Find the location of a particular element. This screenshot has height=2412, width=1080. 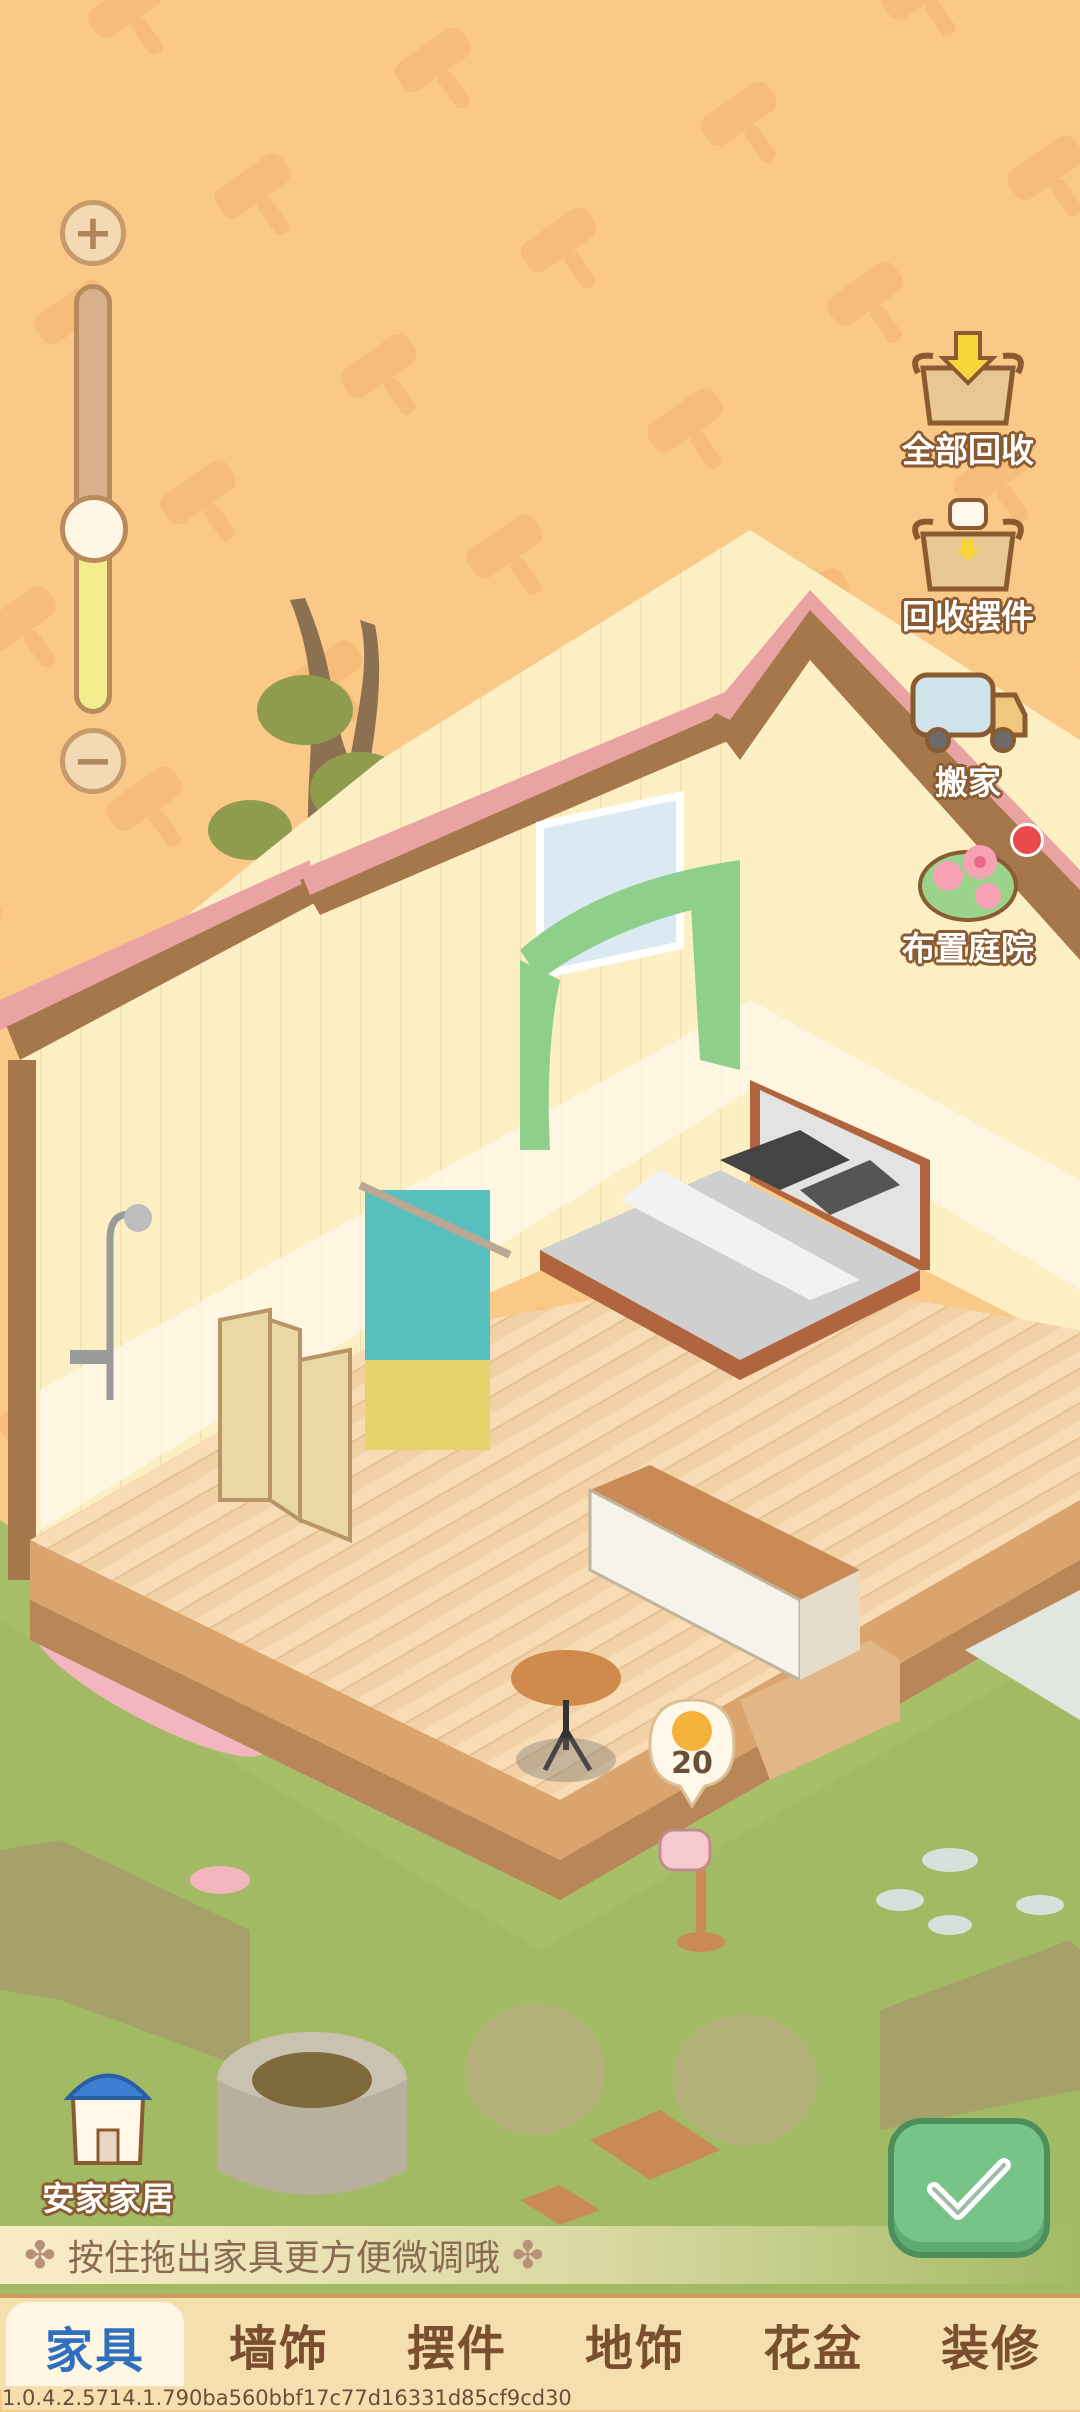

minus-icon: − is located at coordinates (93, 761).